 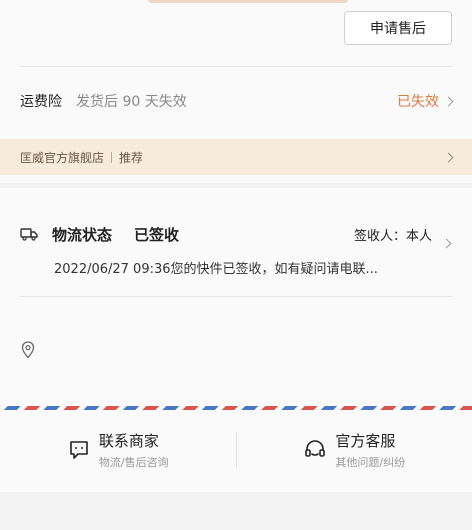 What do you see at coordinates (131, 102) in the screenshot?
I see `insurance-description: 发货后 90 天失效` at bounding box center [131, 102].